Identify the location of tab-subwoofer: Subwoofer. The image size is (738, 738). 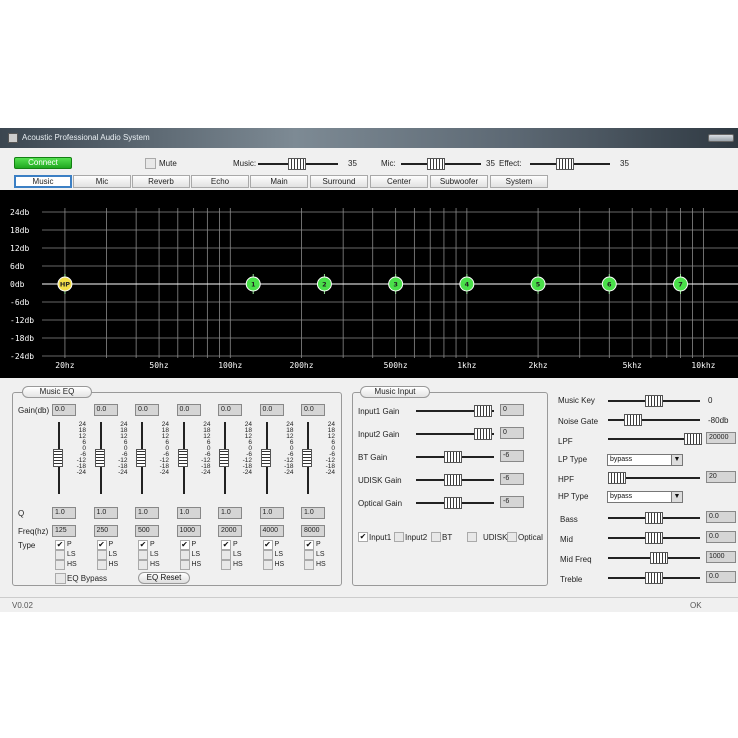
(459, 181).